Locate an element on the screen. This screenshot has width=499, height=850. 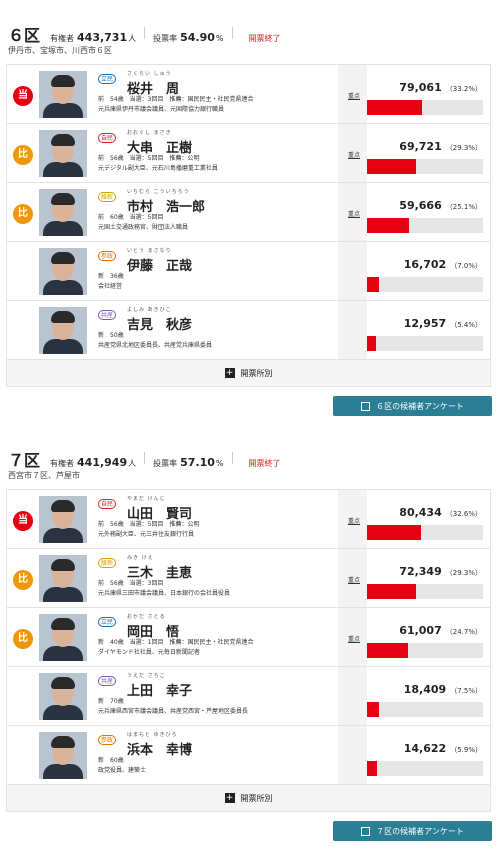
voters-count: 441,949 is located at coordinates (102, 462).